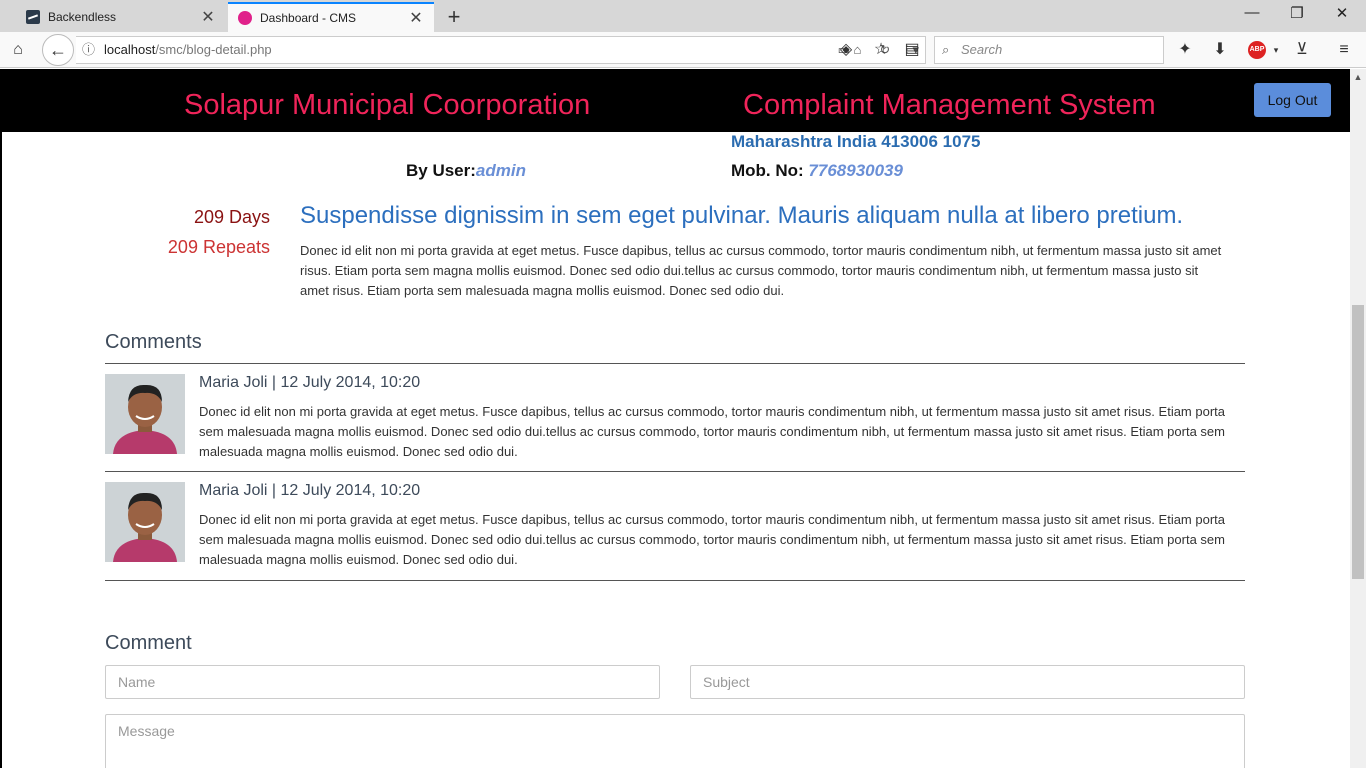 The height and width of the screenshot is (768, 1366). Describe the element at coordinates (58, 50) in the screenshot. I see `back-arrow-icon: ←` at that location.